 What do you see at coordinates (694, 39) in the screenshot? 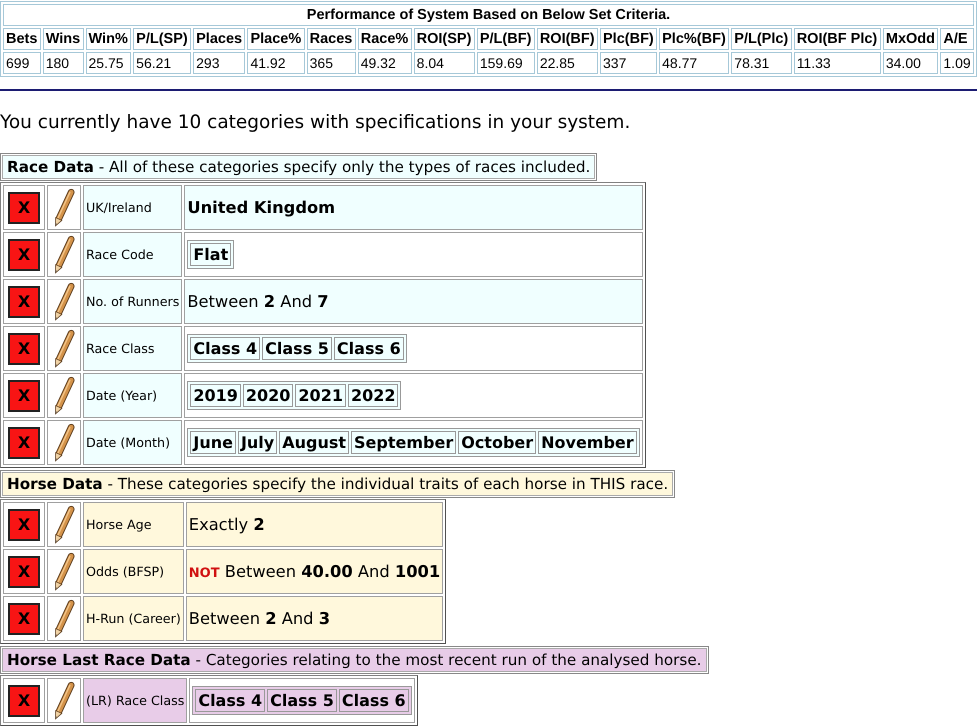
I see `column-header: Plc%(BF)` at bounding box center [694, 39].